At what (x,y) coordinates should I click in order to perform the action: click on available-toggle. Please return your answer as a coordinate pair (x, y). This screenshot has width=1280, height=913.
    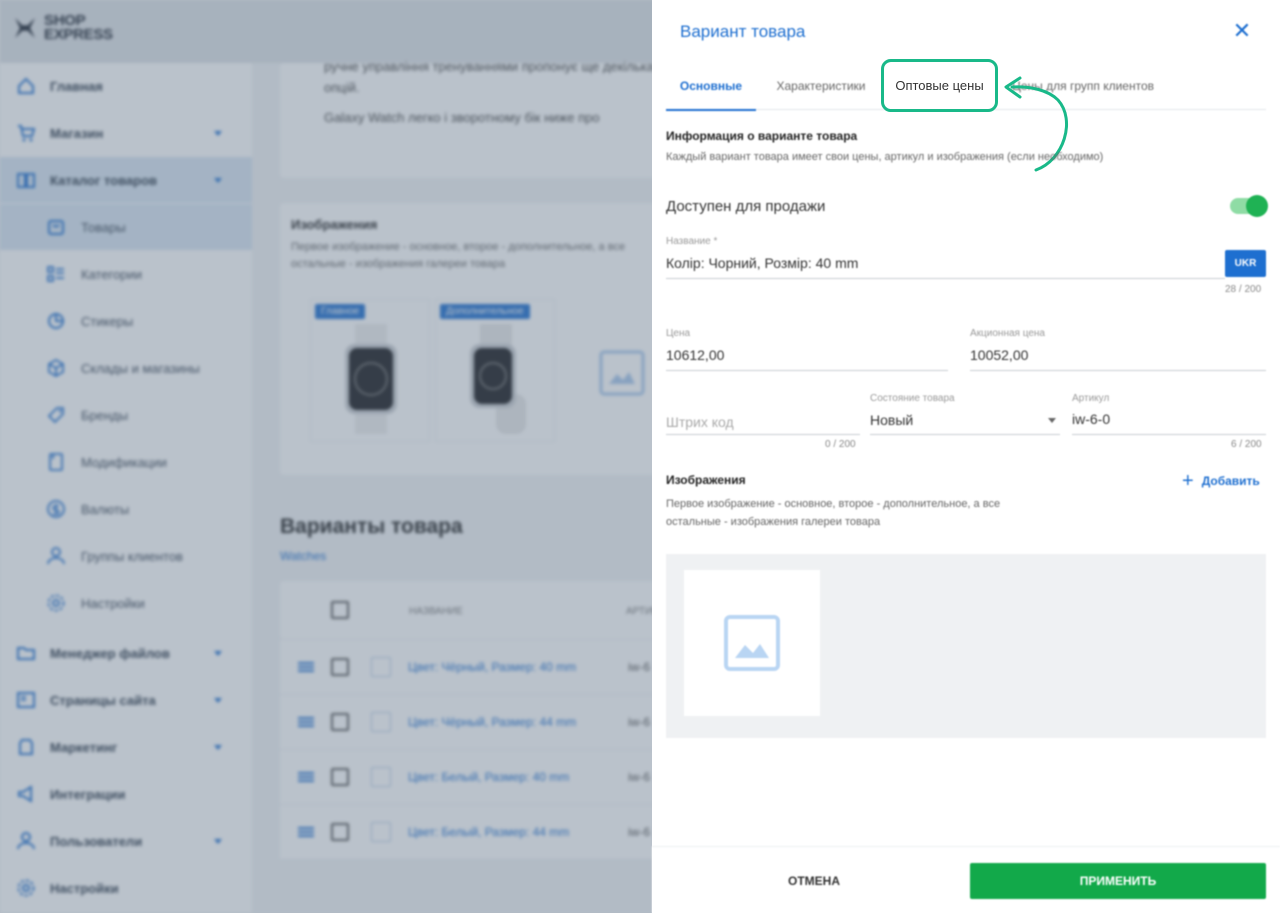
    Looking at the image, I should click on (1249, 206).